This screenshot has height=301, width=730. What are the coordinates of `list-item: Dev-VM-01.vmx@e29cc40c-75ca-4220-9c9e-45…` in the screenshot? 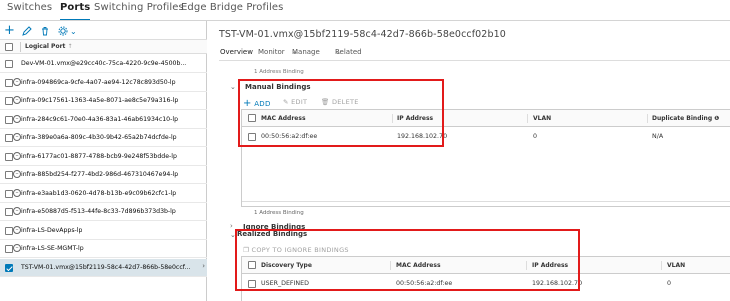 It's located at (103, 64).